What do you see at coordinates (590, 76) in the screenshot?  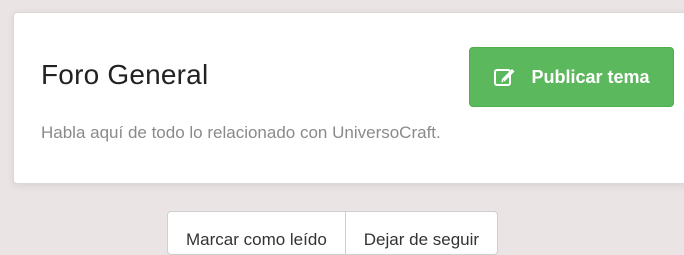 I see `publish-topic-label: Publicar tema` at bounding box center [590, 76].